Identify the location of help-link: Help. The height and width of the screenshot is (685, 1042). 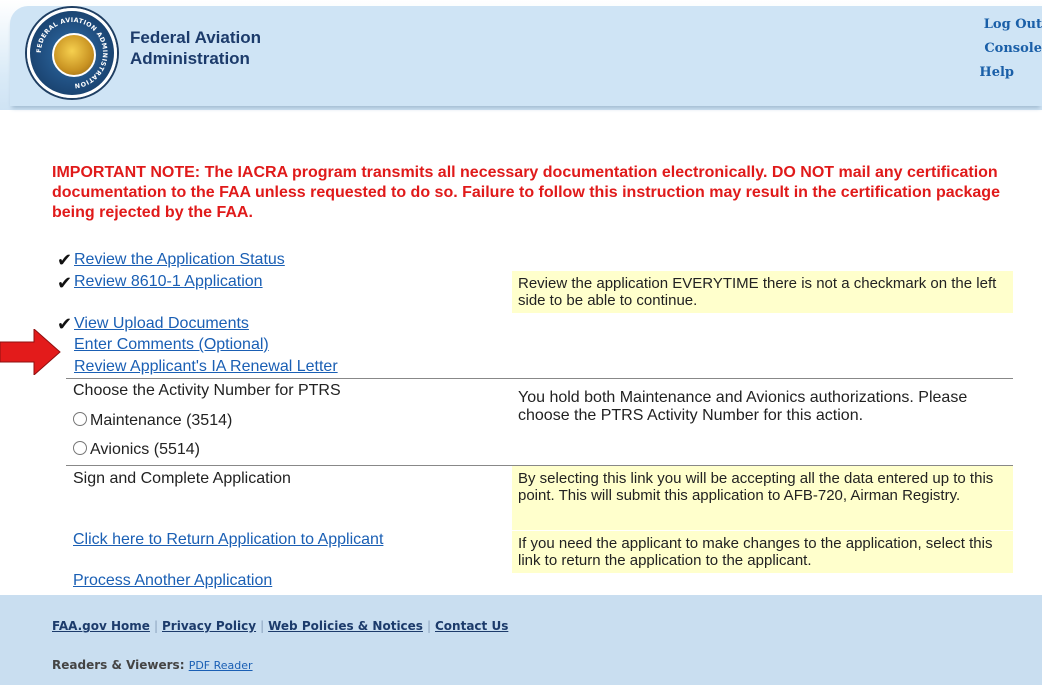
(1002, 77).